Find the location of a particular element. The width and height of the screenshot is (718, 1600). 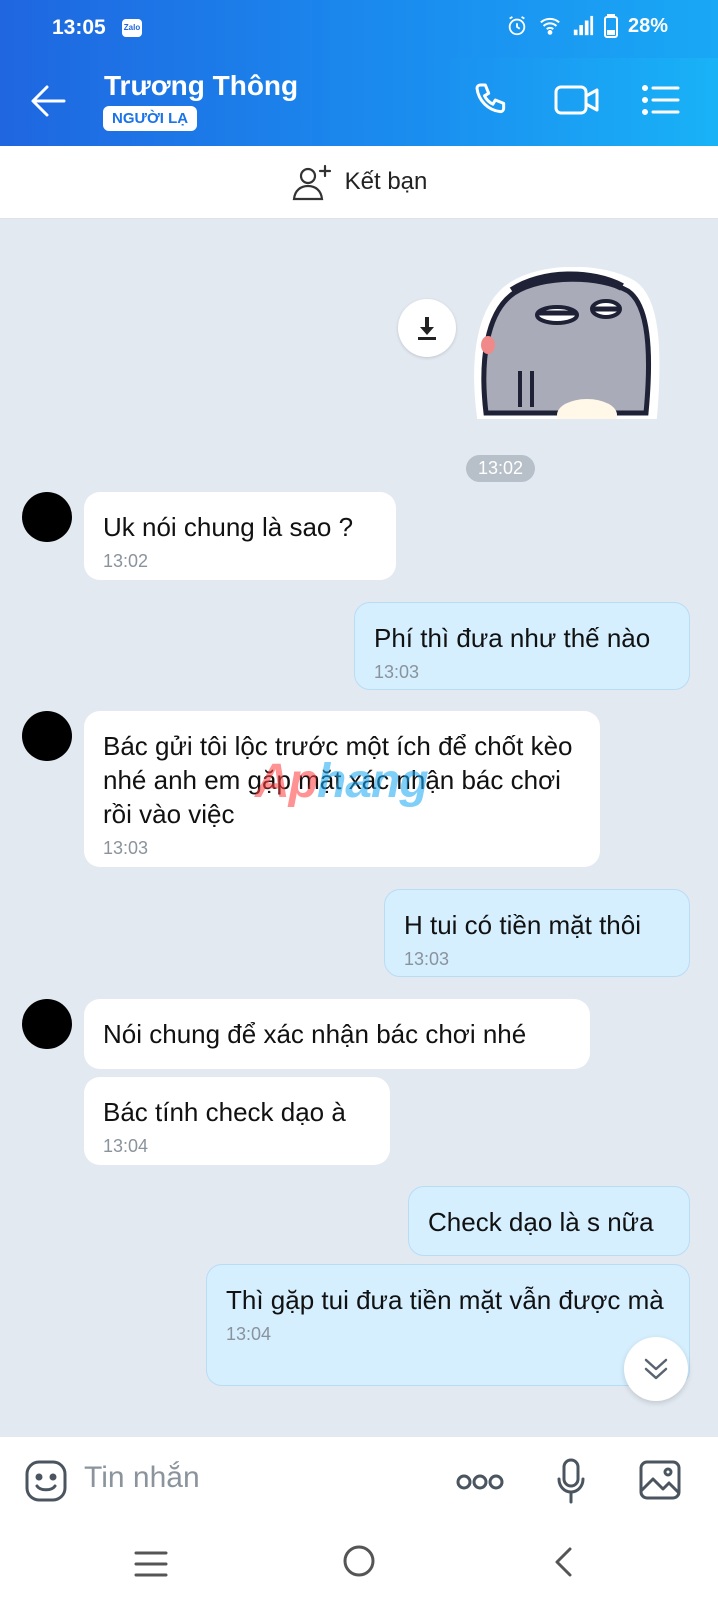

zalo-notification-icon: Zalo is located at coordinates (132, 28).